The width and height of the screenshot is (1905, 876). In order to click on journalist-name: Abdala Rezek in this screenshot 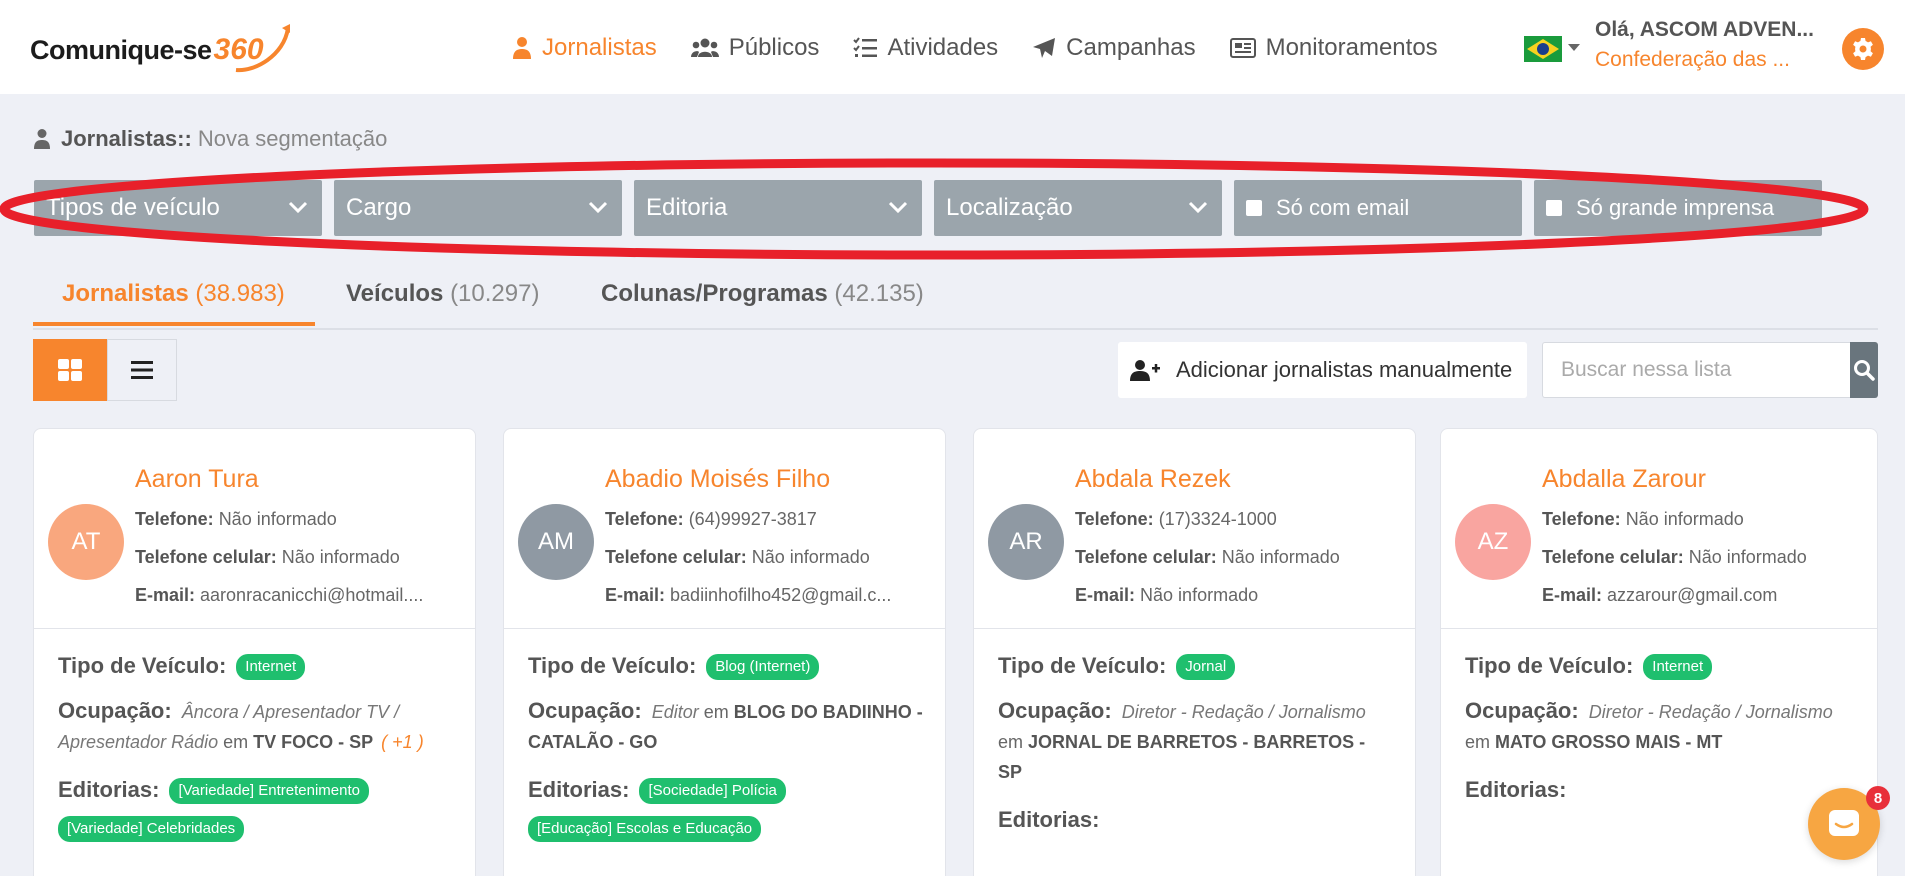, I will do `click(1153, 479)`.